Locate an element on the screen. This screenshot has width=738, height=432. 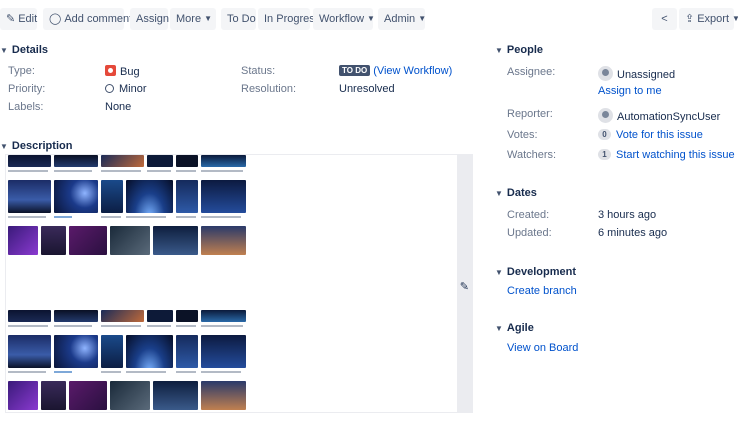
description-heading: ▼ Description is located at coordinates (36, 146).